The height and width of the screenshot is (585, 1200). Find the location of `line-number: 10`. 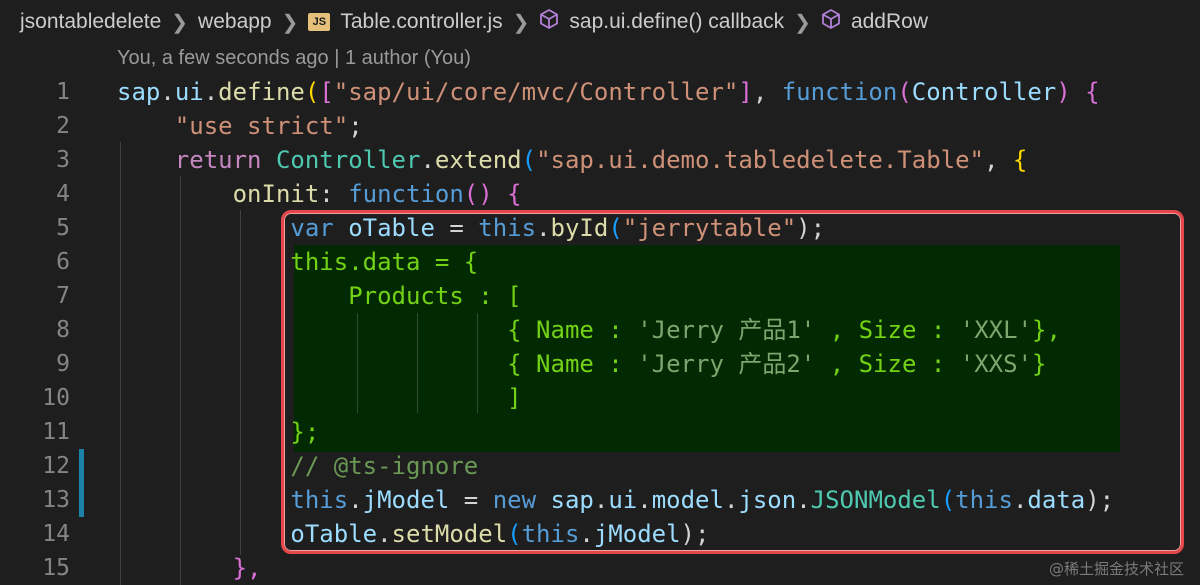

line-number: 10 is located at coordinates (56, 398).